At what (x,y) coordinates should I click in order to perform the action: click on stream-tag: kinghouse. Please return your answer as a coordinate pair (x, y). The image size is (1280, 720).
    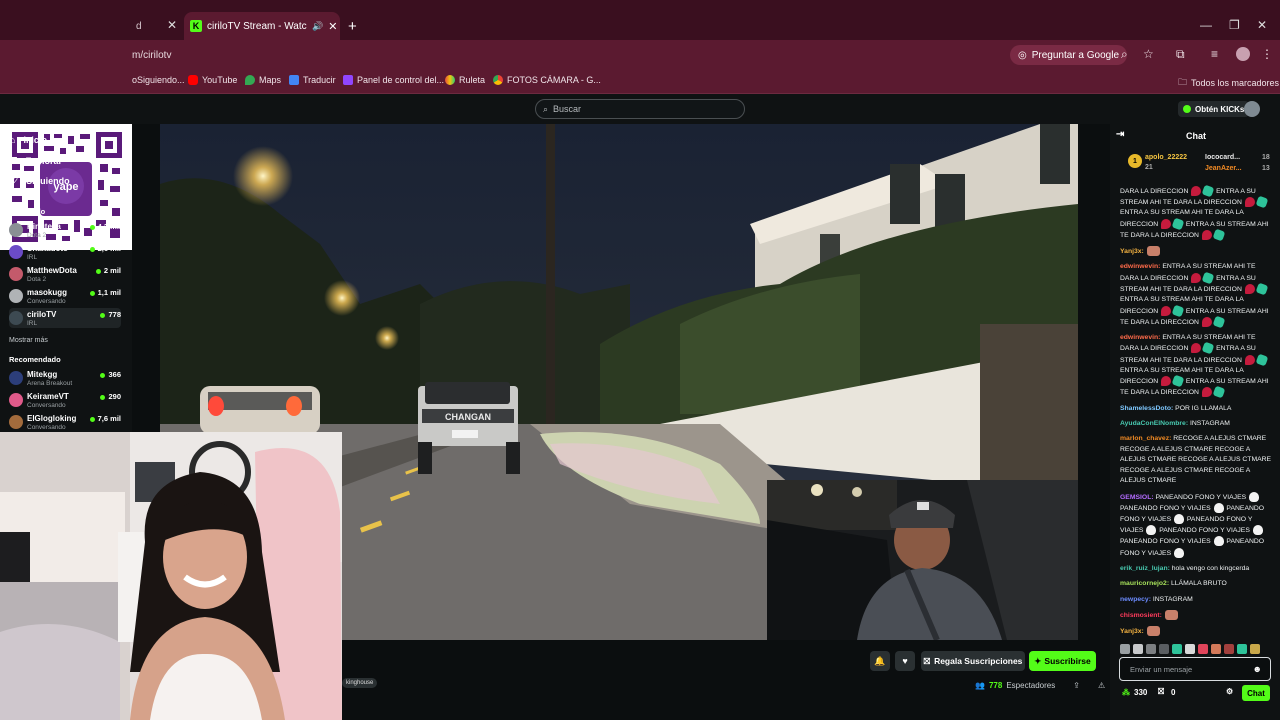
    Looking at the image, I should click on (360, 683).